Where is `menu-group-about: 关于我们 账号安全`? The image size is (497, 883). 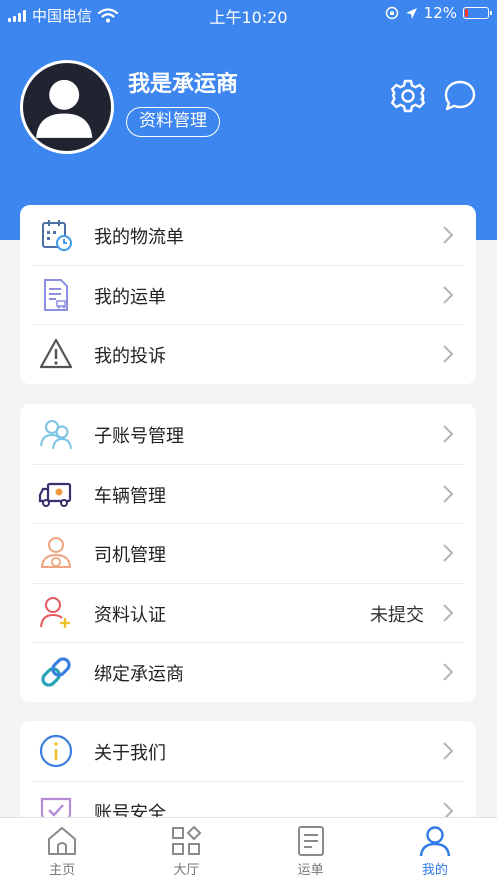 menu-group-about: 关于我们 账号安全 is located at coordinates (248, 771).